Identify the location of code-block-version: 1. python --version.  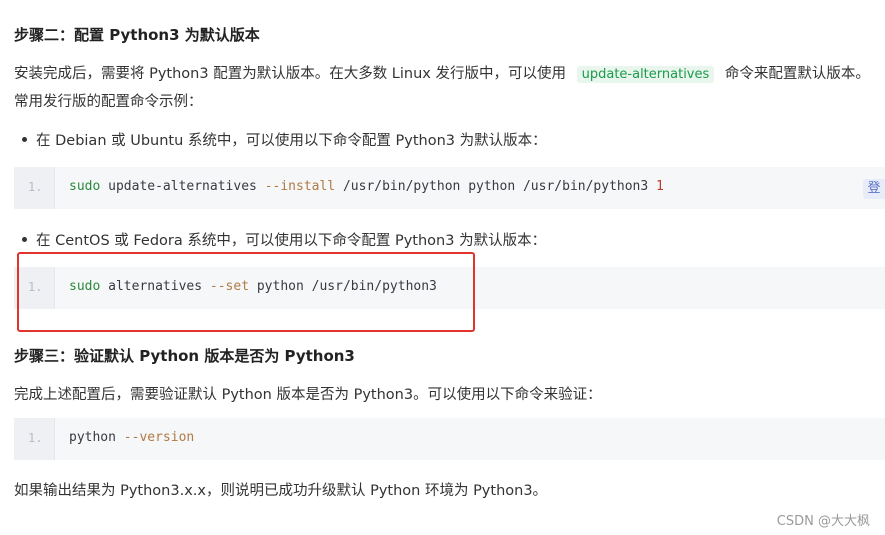
(449, 439).